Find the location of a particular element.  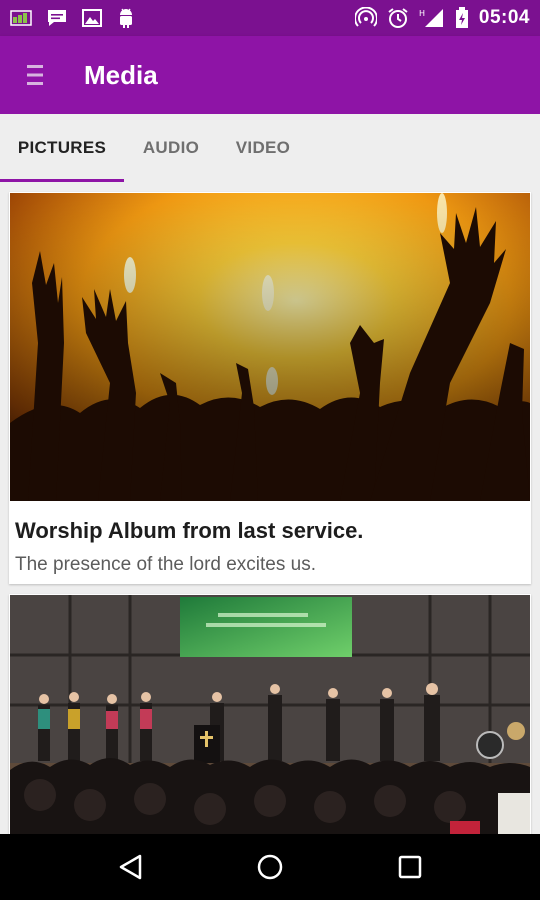

app-bar: Media is located at coordinates (270, 75).